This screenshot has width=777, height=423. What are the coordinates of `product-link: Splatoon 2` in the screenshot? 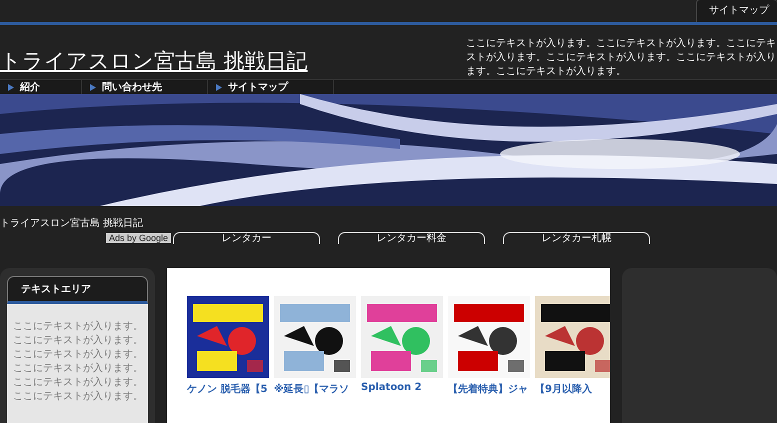 It's located at (391, 387).